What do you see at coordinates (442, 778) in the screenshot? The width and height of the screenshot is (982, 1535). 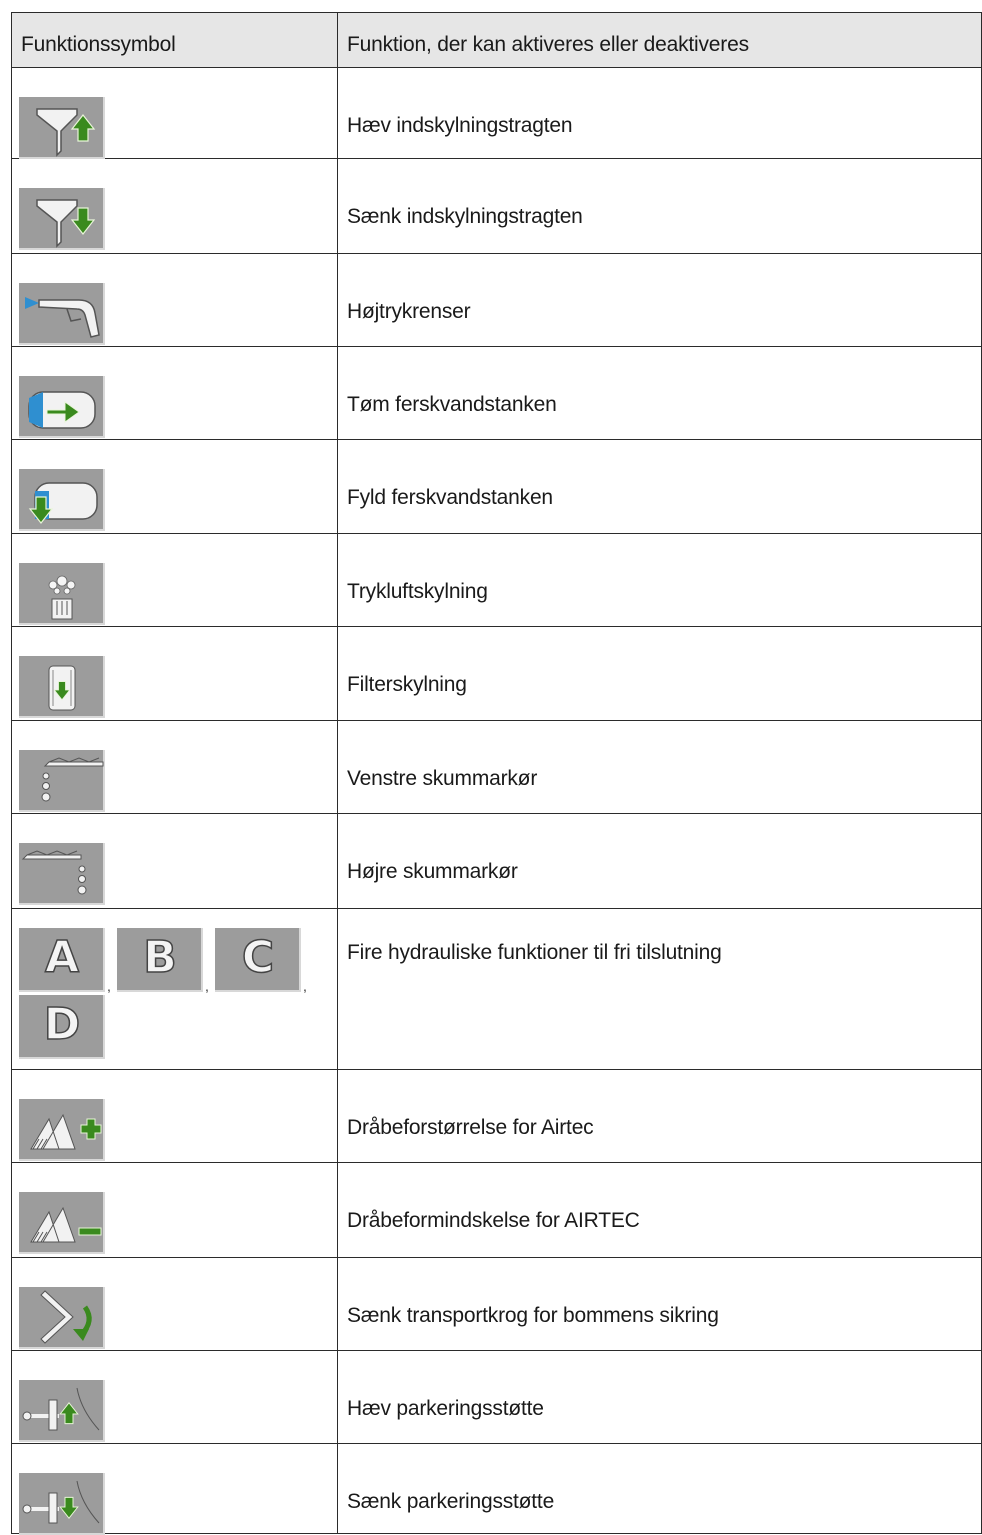 I see `function-label: Venstre skummarkør` at bounding box center [442, 778].